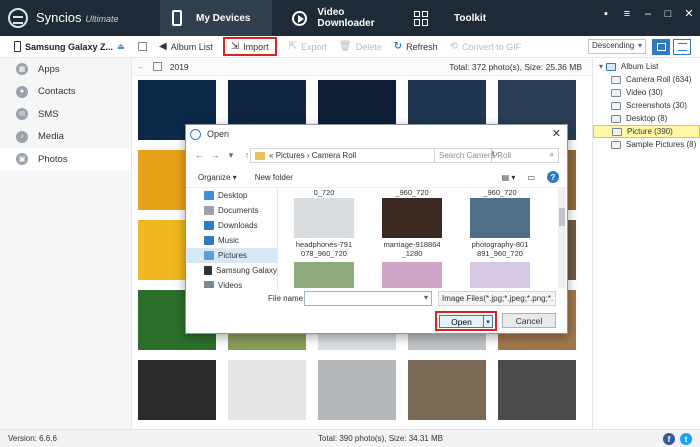 The height and width of the screenshot is (447, 700). Describe the element at coordinates (646, 105) in the screenshot. I see `album-item-screenshots: Screenshots (30)` at that location.